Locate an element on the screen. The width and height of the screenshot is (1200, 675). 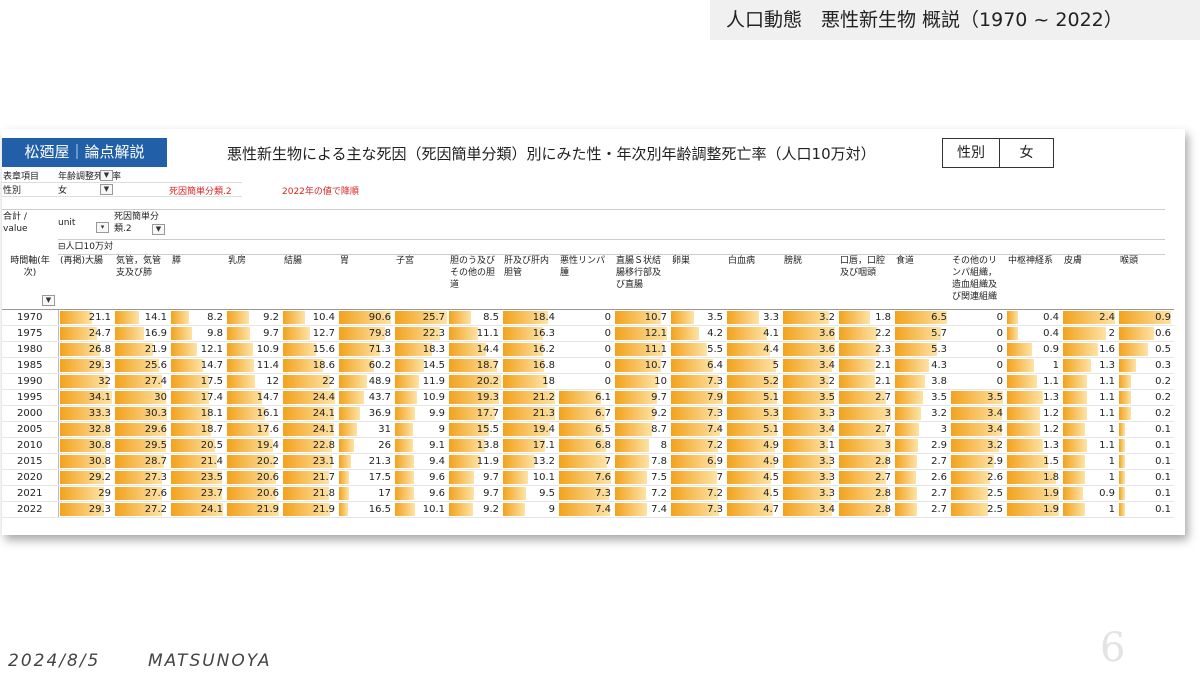
value-cell: 20.5 is located at coordinates (198, 445).